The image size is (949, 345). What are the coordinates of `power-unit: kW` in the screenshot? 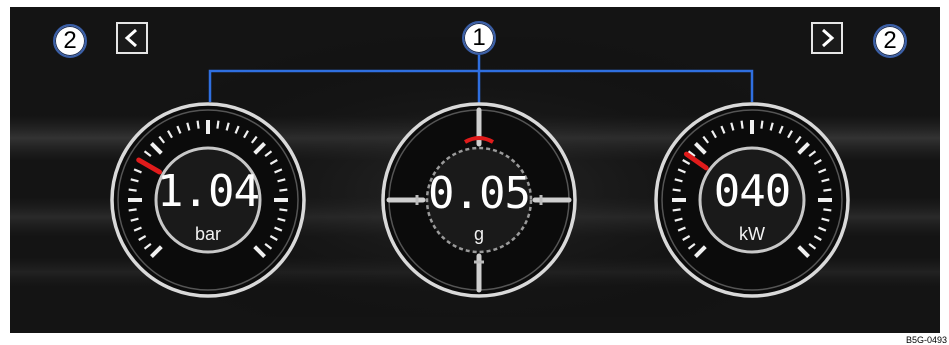 It's located at (752, 234).